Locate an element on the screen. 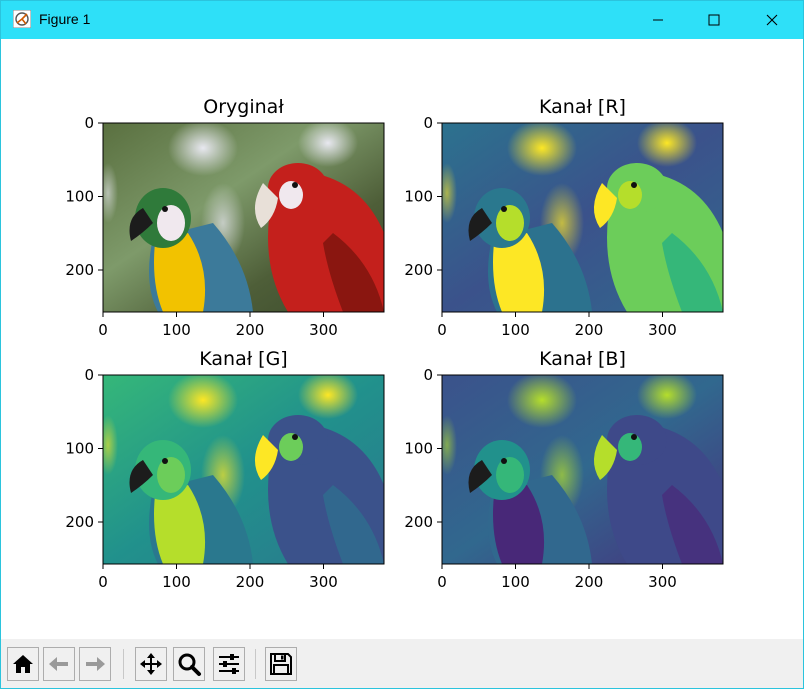 Image resolution: width=804 pixels, height=689 pixels. back-button is located at coordinates (59, 664).